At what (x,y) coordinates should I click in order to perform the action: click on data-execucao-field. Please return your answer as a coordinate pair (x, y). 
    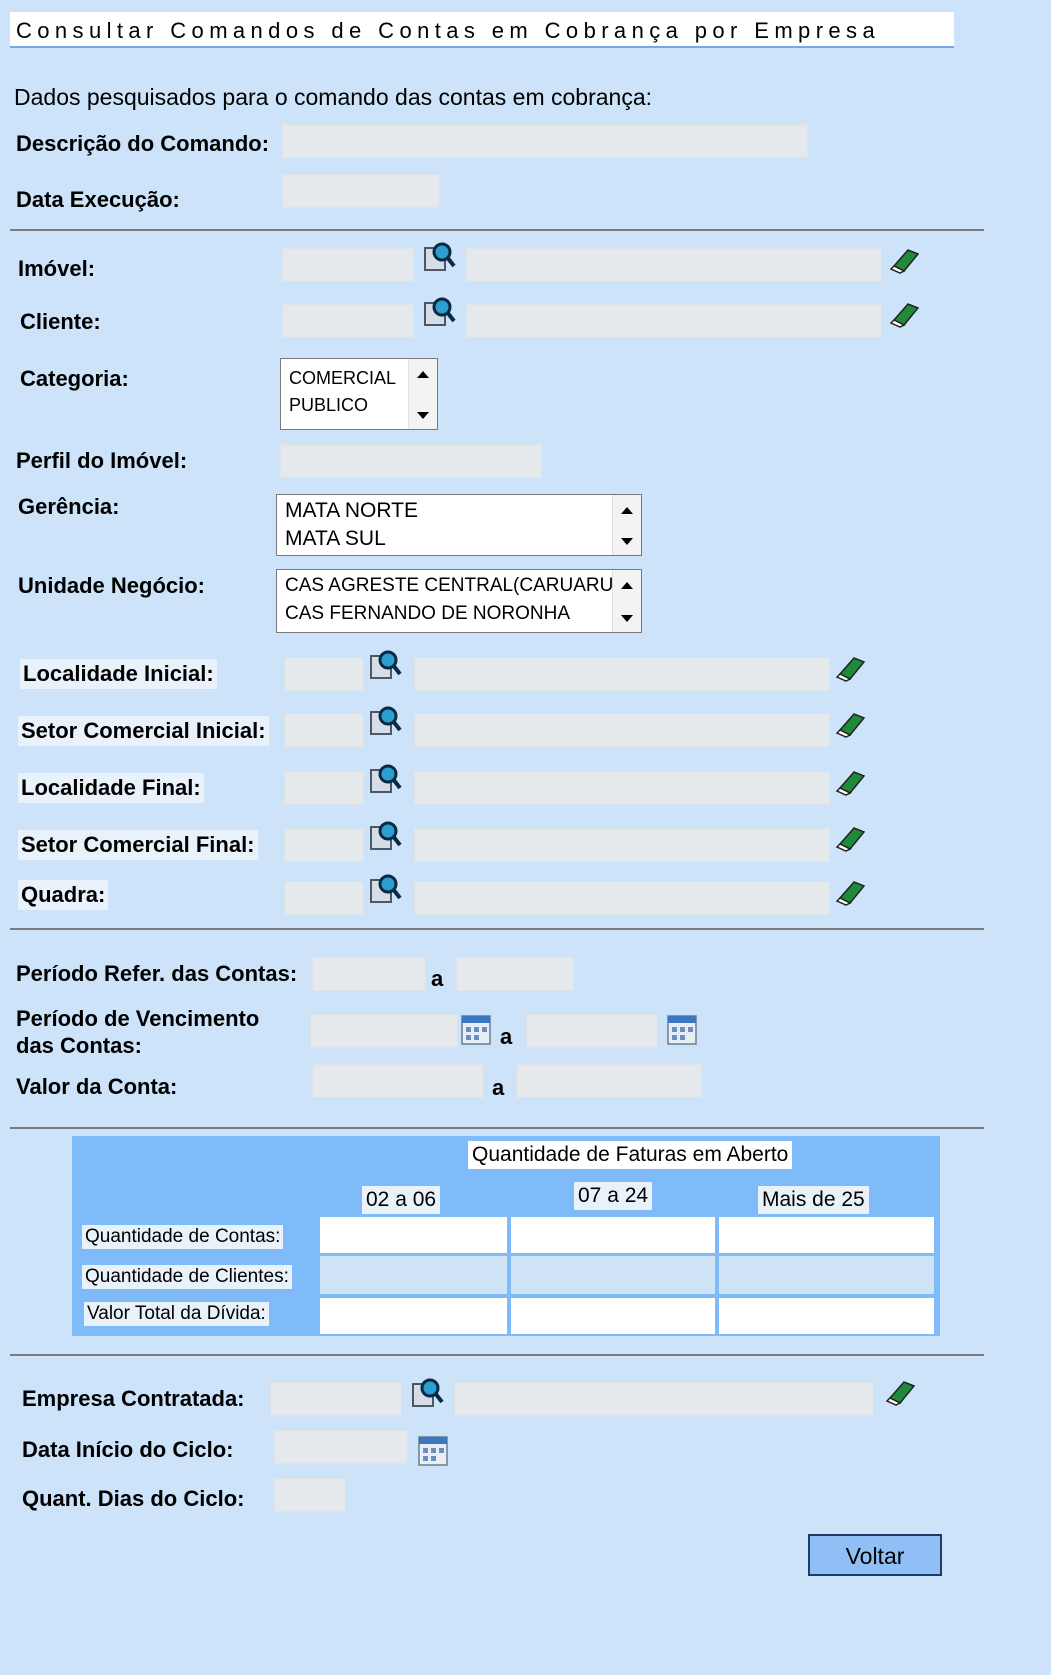
    Looking at the image, I should click on (361, 191).